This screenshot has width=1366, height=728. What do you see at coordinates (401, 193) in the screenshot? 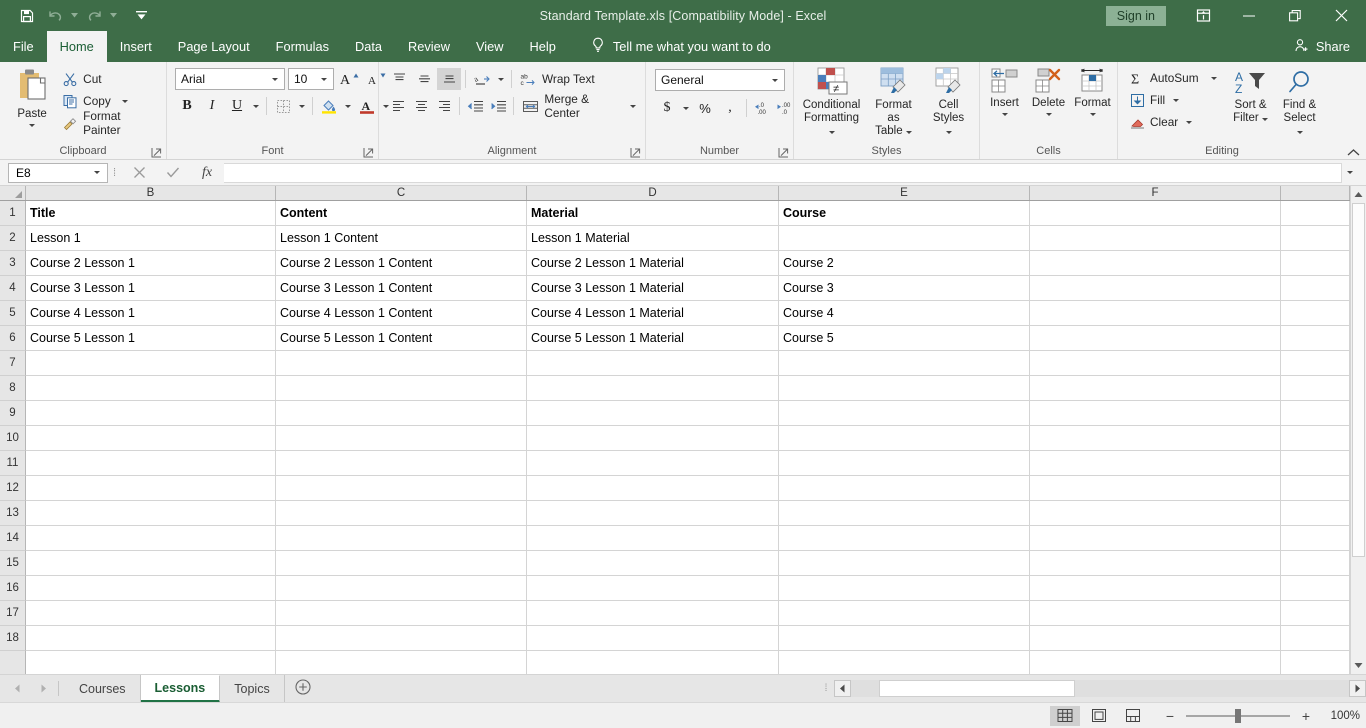
I see `column-header-c: C` at bounding box center [401, 193].